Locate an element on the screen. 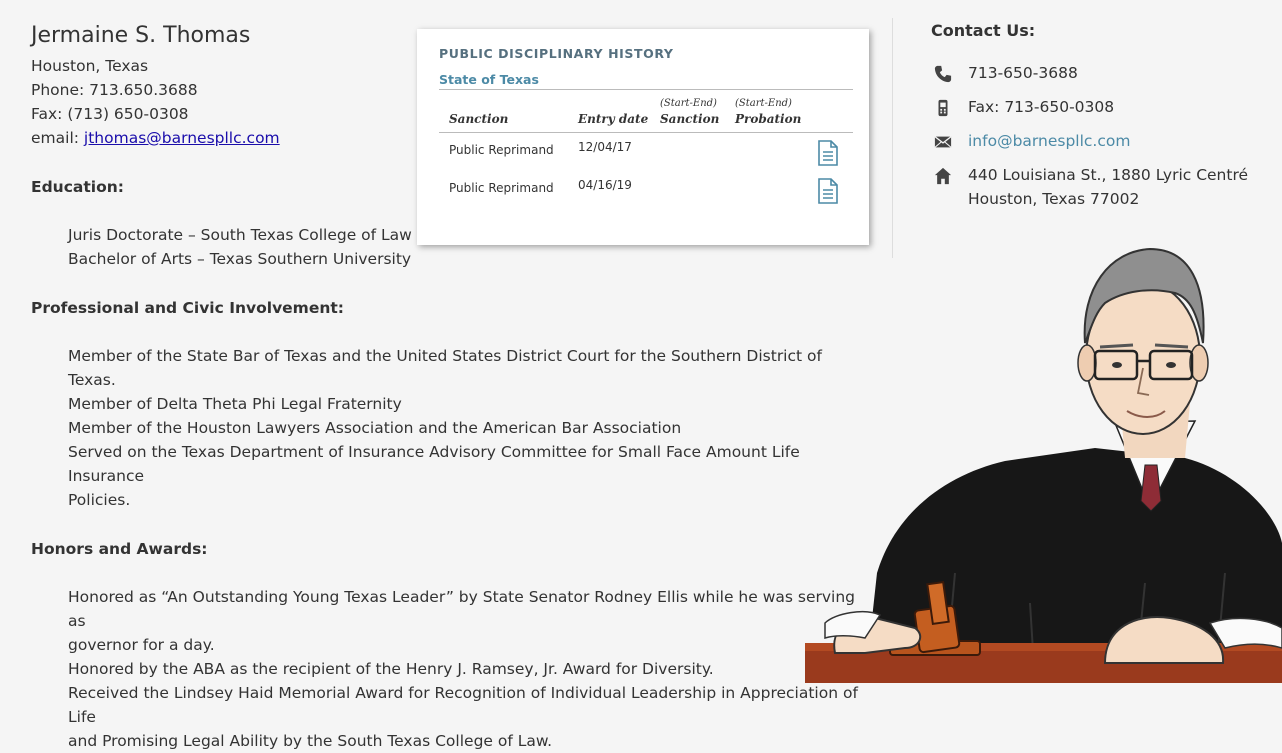  row-entry-date: 04/16/19 is located at coordinates (605, 185).